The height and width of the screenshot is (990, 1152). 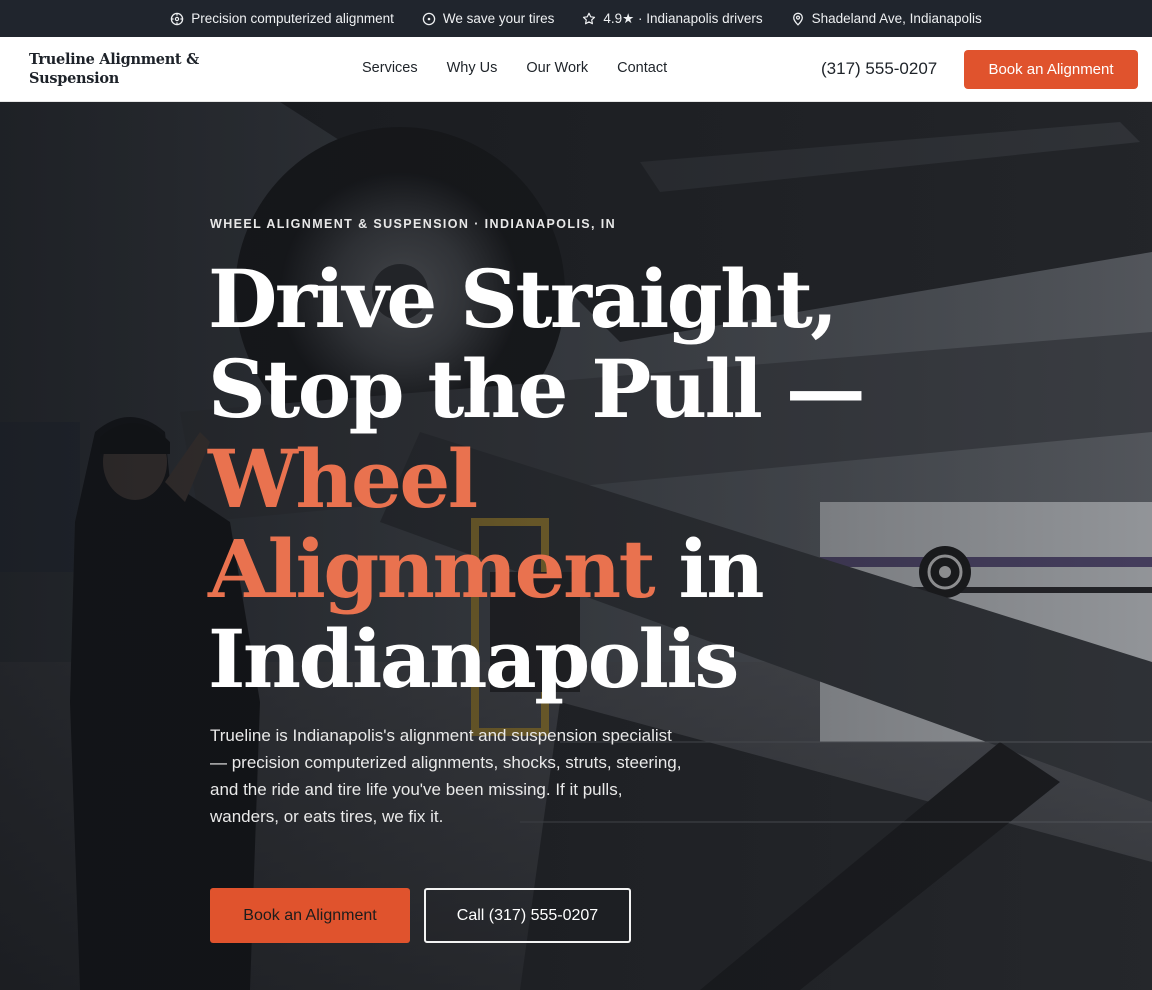 I want to click on nav-link-our-work: Our Work, so click(x=557, y=68).